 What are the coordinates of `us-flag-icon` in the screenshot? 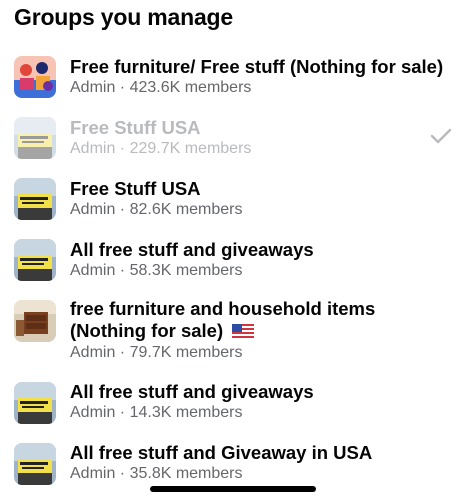 It's located at (243, 331).